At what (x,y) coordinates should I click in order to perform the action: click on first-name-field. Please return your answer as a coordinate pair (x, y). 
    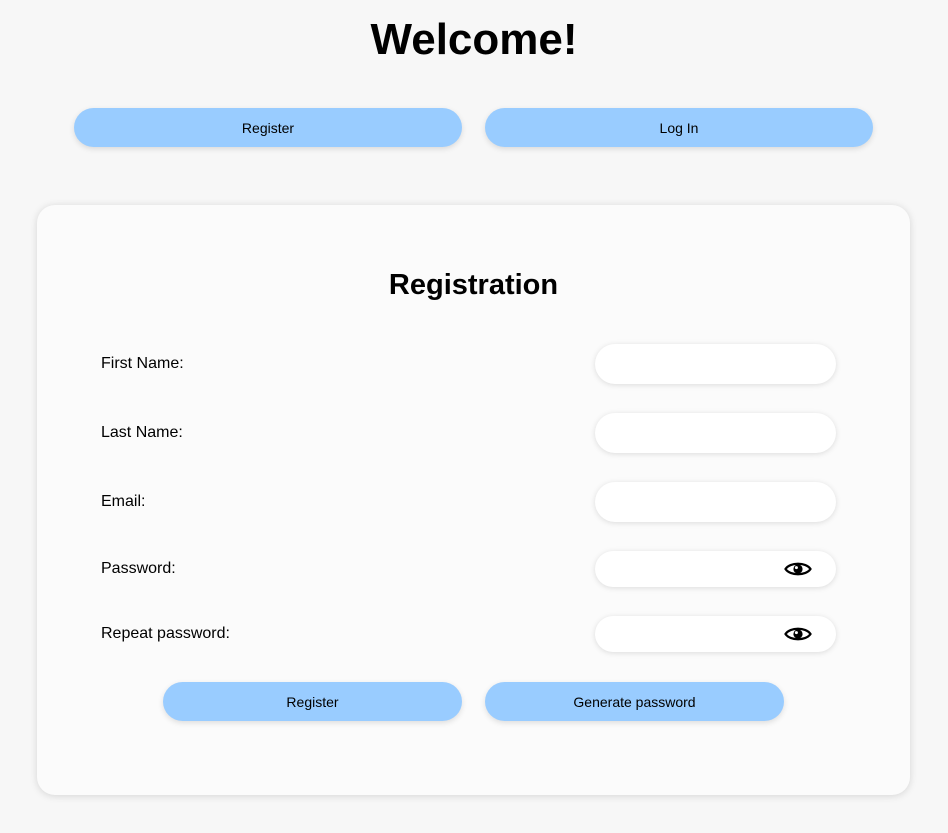
    Looking at the image, I should click on (715, 364).